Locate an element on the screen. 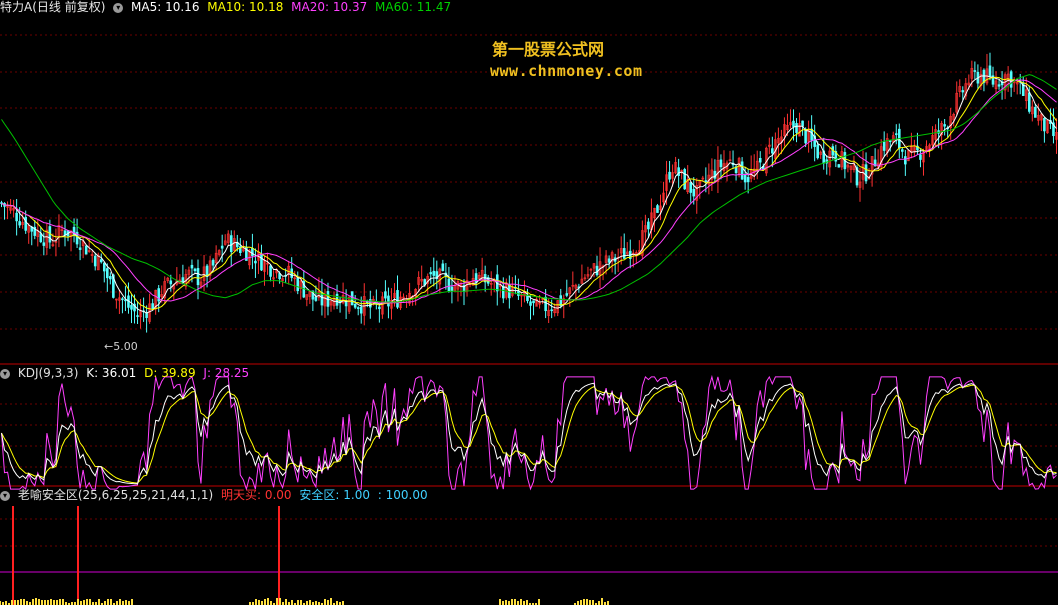  low-price-marker: ←5.00 is located at coordinates (121, 346).